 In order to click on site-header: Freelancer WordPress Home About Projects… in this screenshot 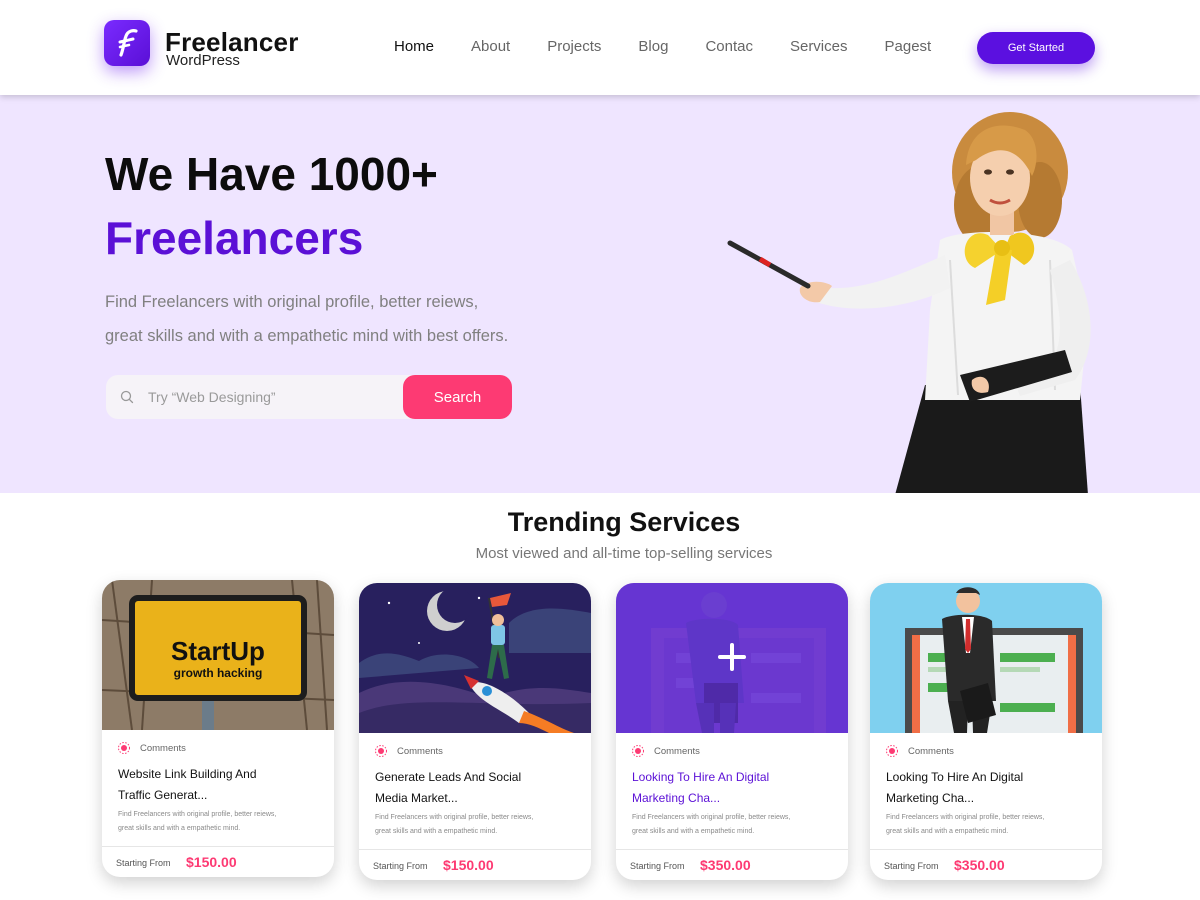, I will do `click(600, 47)`.